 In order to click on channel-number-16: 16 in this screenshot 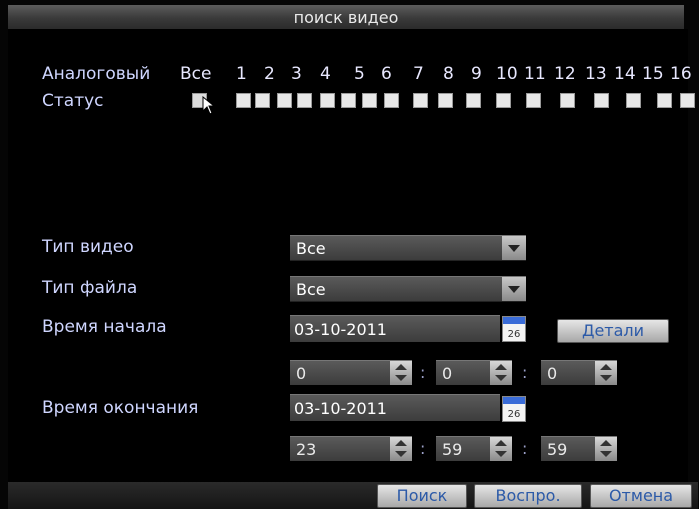, I will do `click(681, 74)`.